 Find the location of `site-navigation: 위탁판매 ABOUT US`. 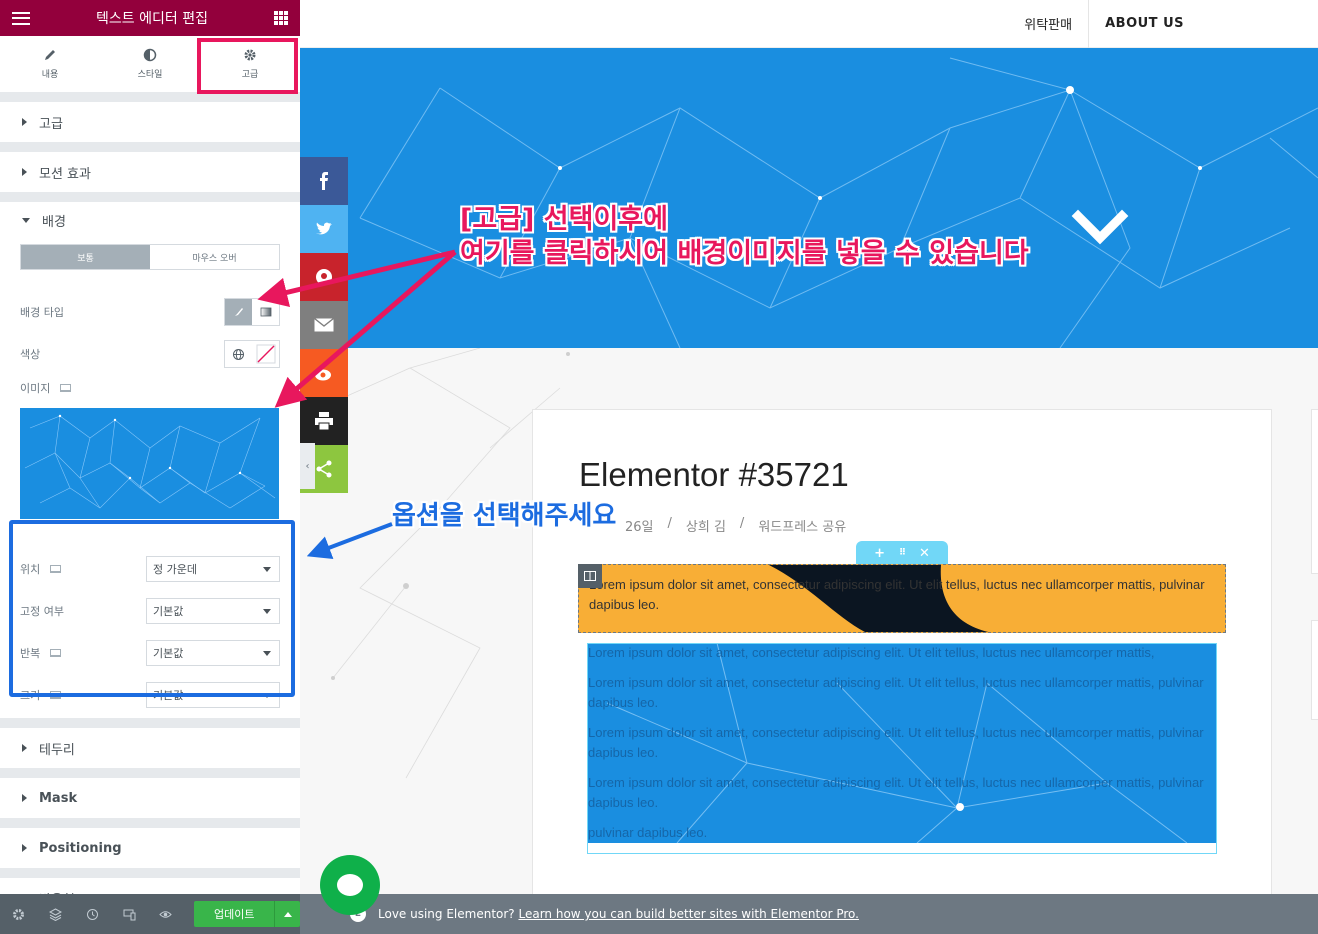

site-navigation: 위탁판매 ABOUT US is located at coordinates (809, 24).